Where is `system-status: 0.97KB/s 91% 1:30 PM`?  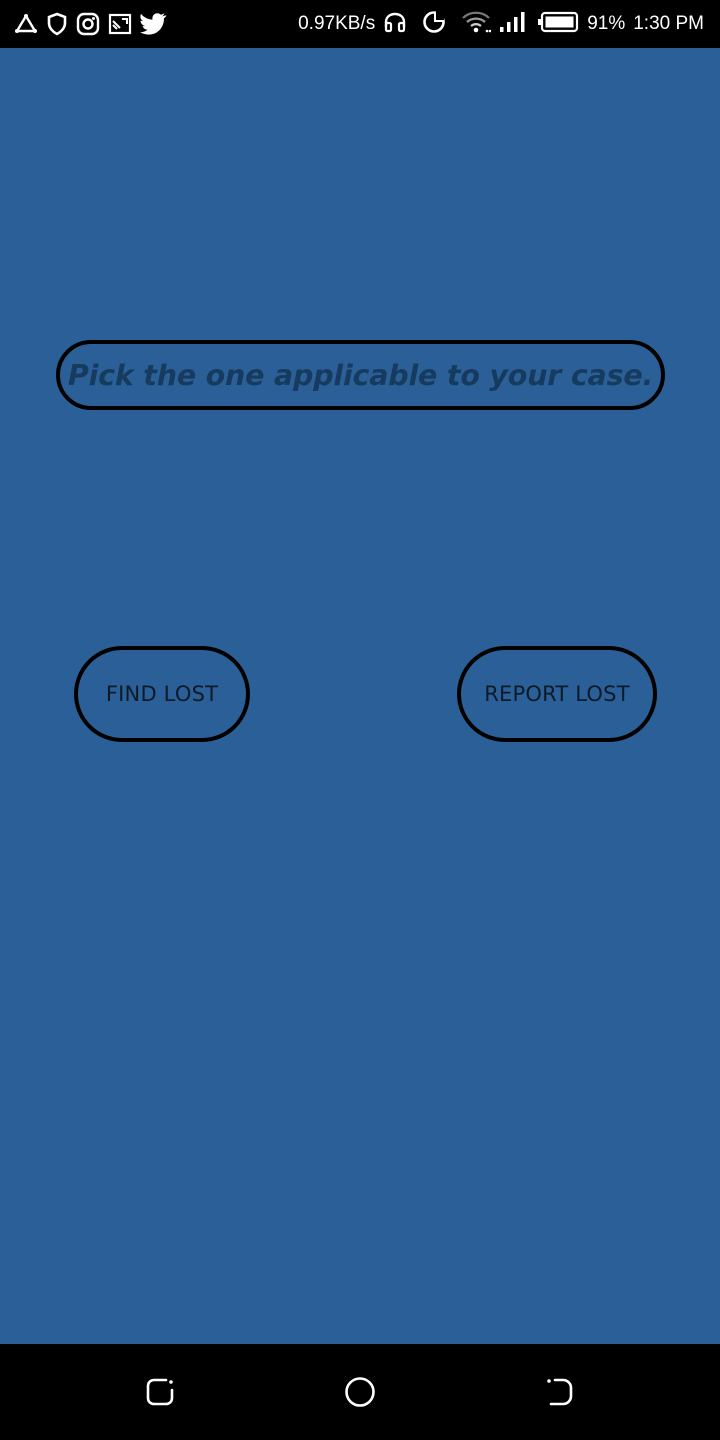 system-status: 0.97KB/s 91% 1:30 PM is located at coordinates (501, 24).